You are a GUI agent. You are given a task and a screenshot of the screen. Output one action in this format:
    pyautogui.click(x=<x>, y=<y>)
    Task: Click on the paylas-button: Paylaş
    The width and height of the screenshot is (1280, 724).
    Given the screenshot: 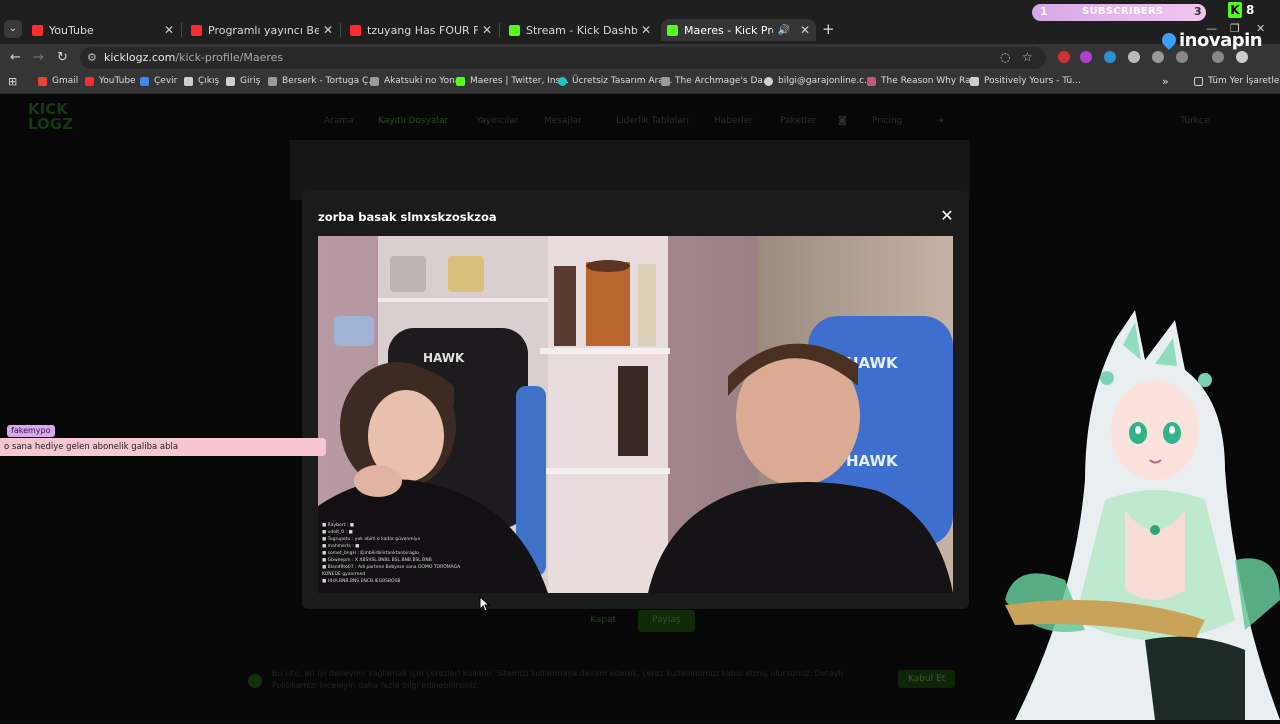 What is the action you would take?
    pyautogui.click(x=666, y=621)
    